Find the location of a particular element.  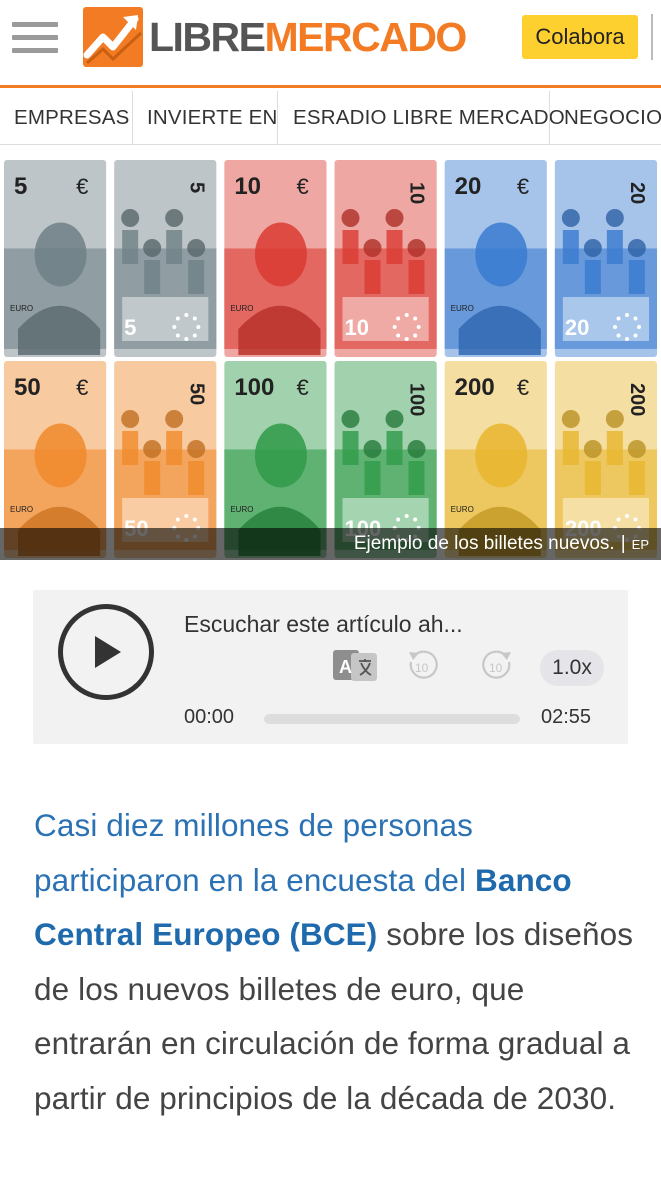

translate-icon: A is located at coordinates (355, 665).